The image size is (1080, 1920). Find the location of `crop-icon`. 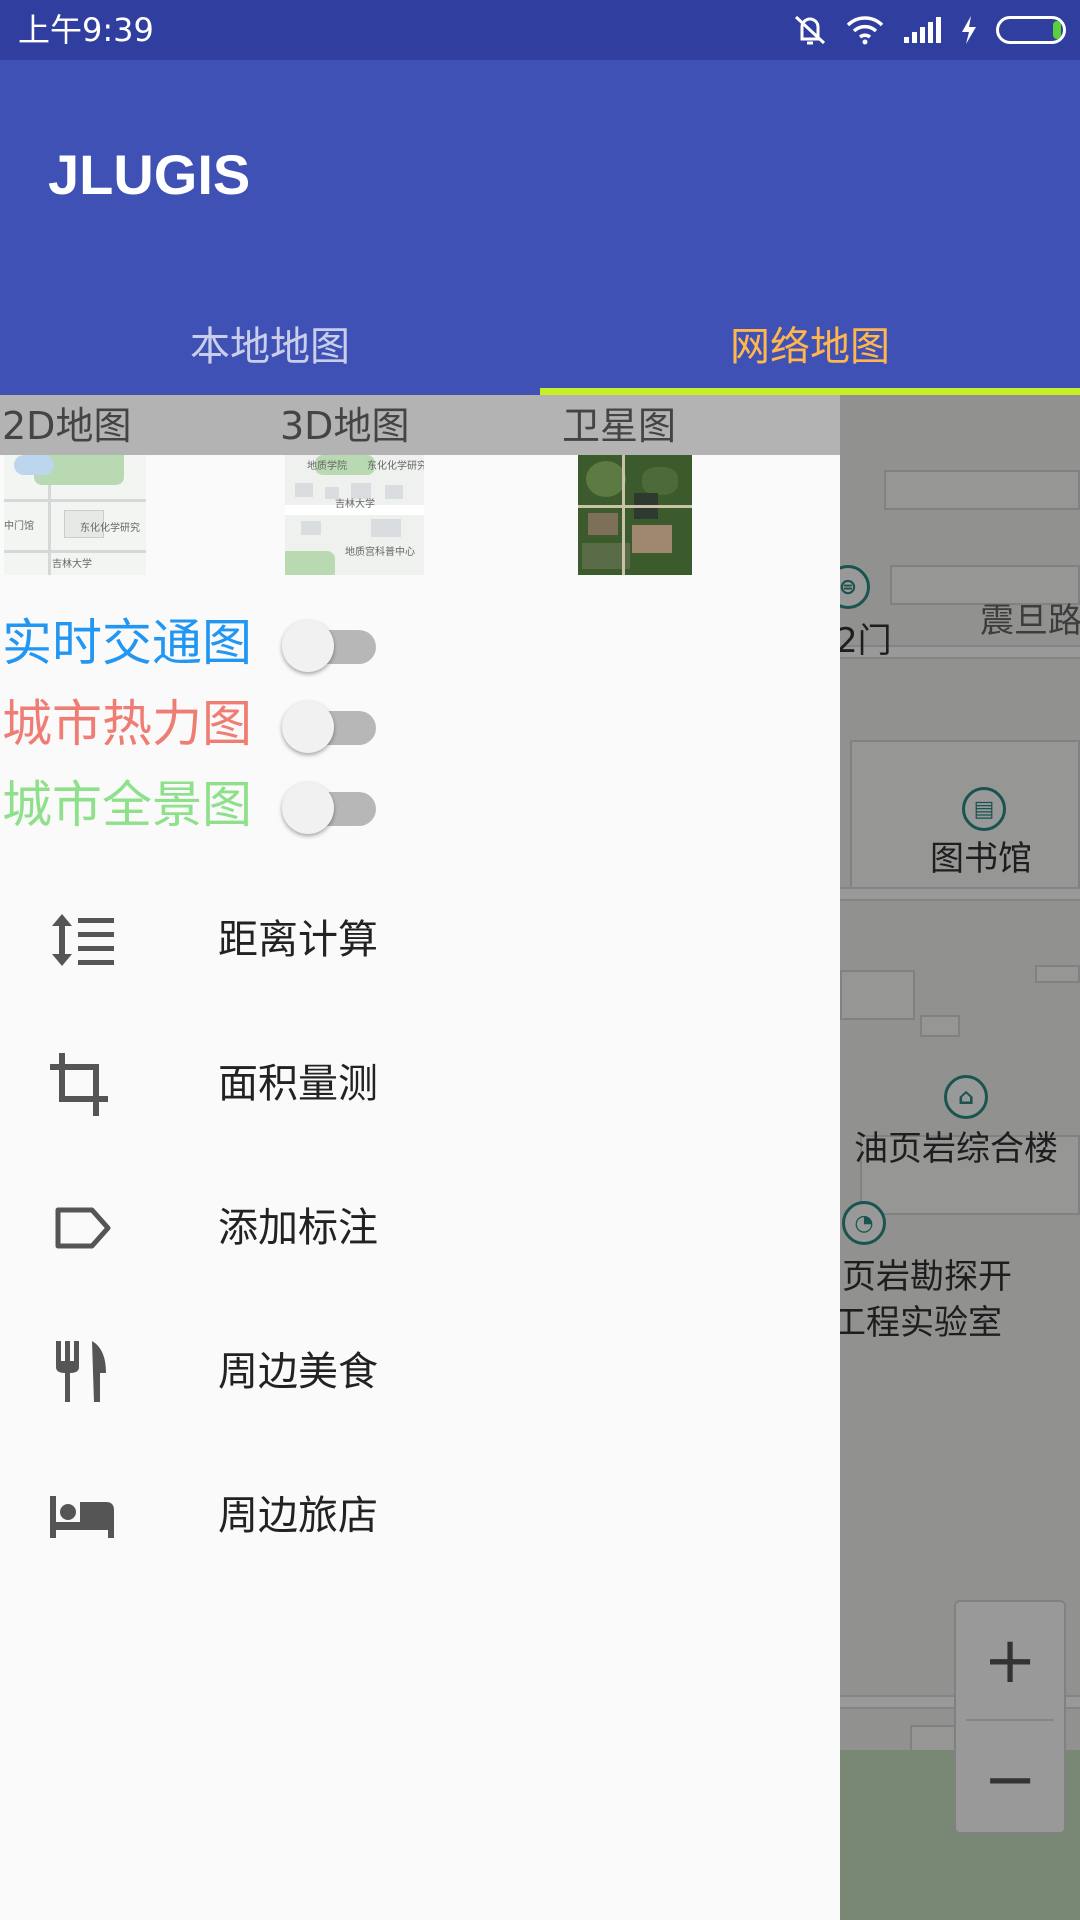

crop-icon is located at coordinates (79, 1084).